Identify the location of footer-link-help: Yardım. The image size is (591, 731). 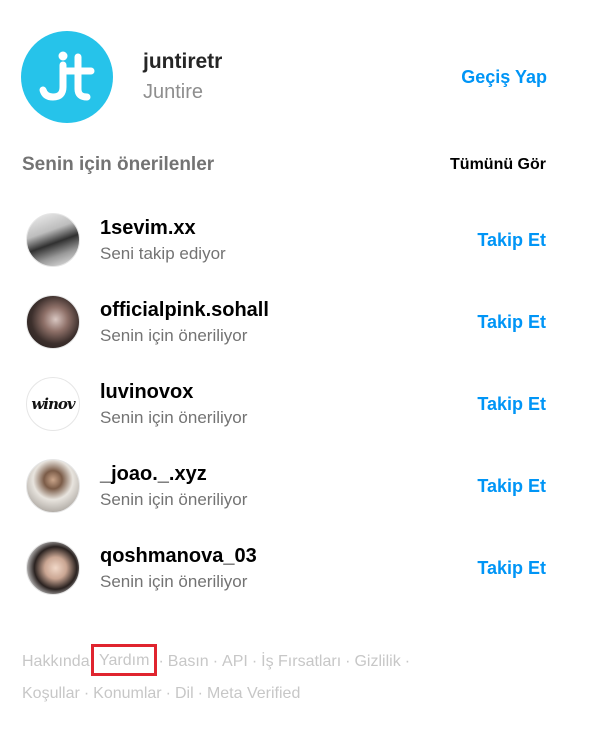
(124, 660).